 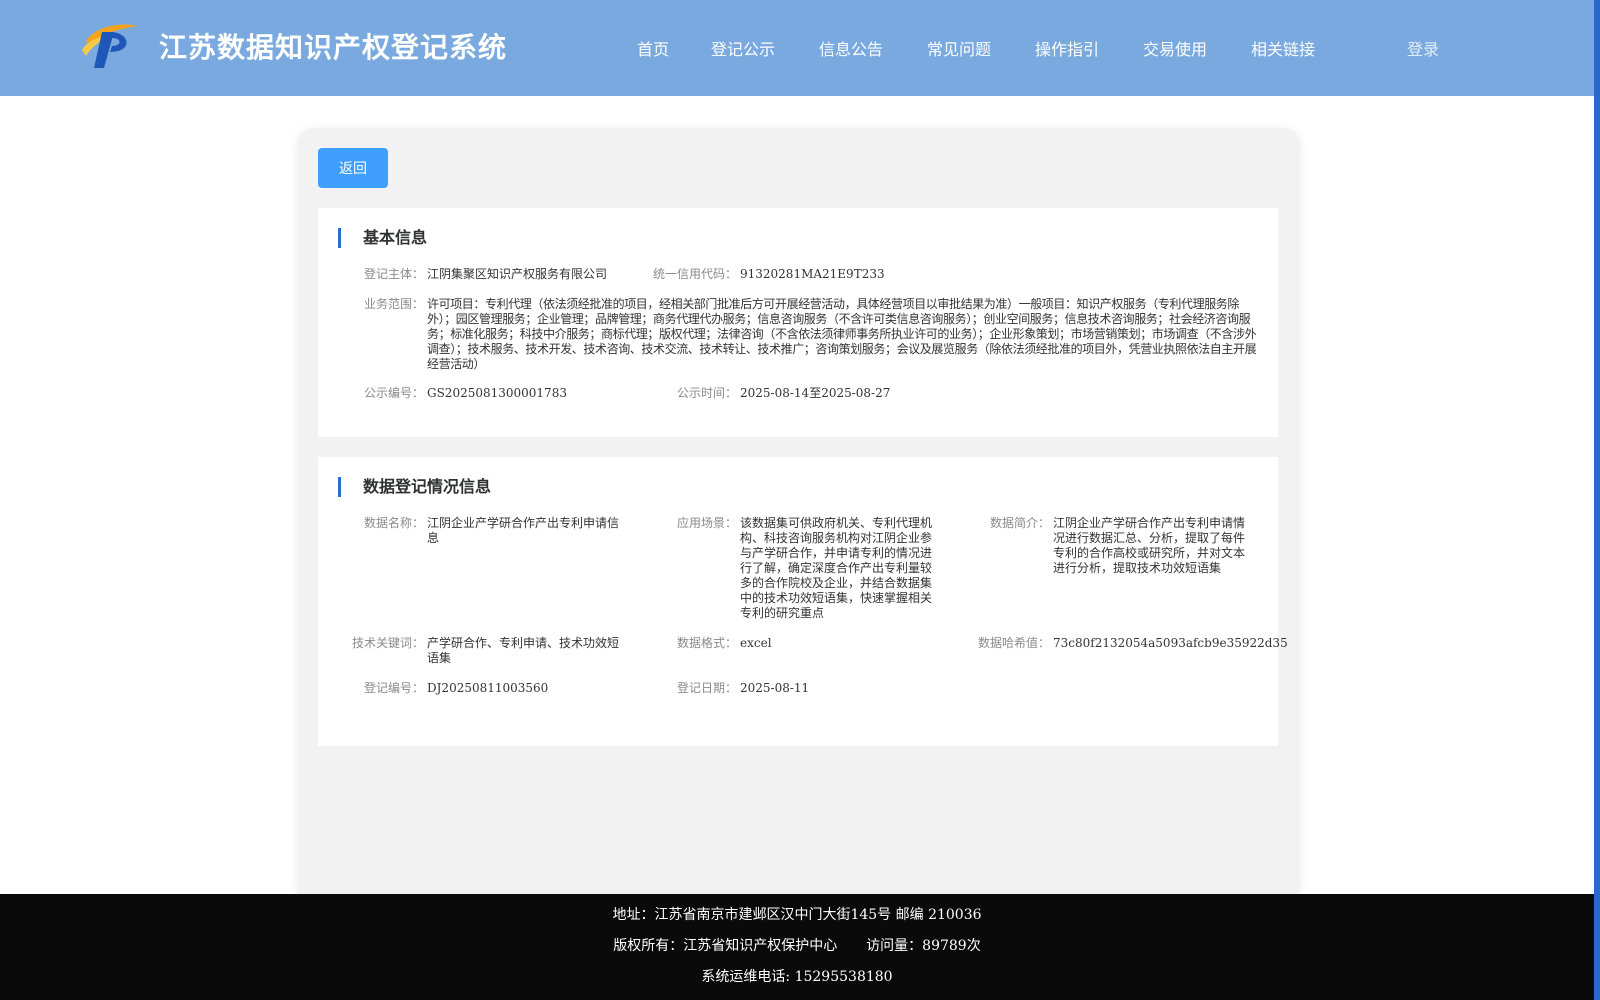 What do you see at coordinates (725, 946) in the screenshot?
I see `footer-copyright: 版权所有：江苏省知识产权保护中心` at bounding box center [725, 946].